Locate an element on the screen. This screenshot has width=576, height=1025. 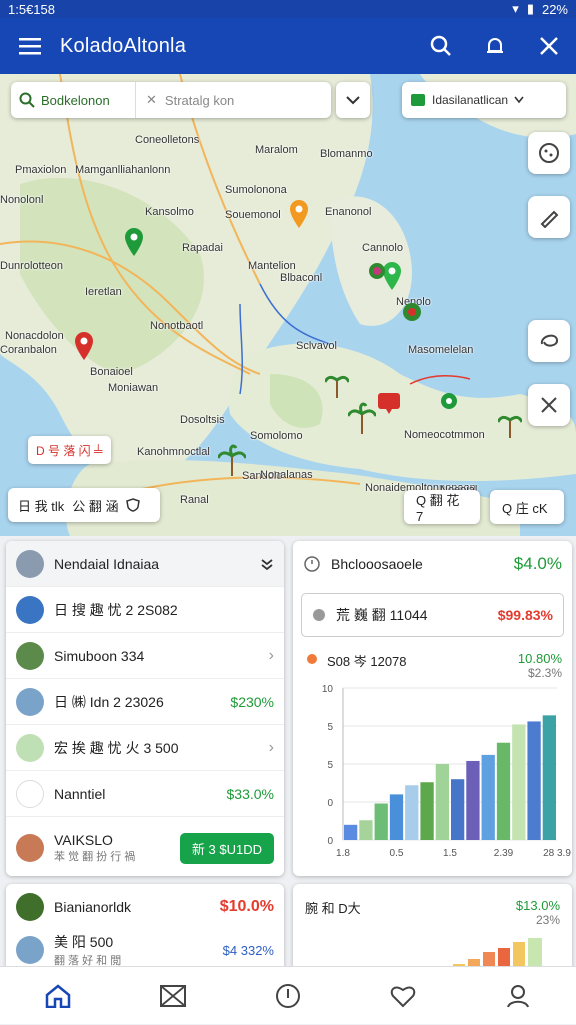
status-bar: 1:5€158 ▾ ▮ 22% is located at coordinates (288, 9).